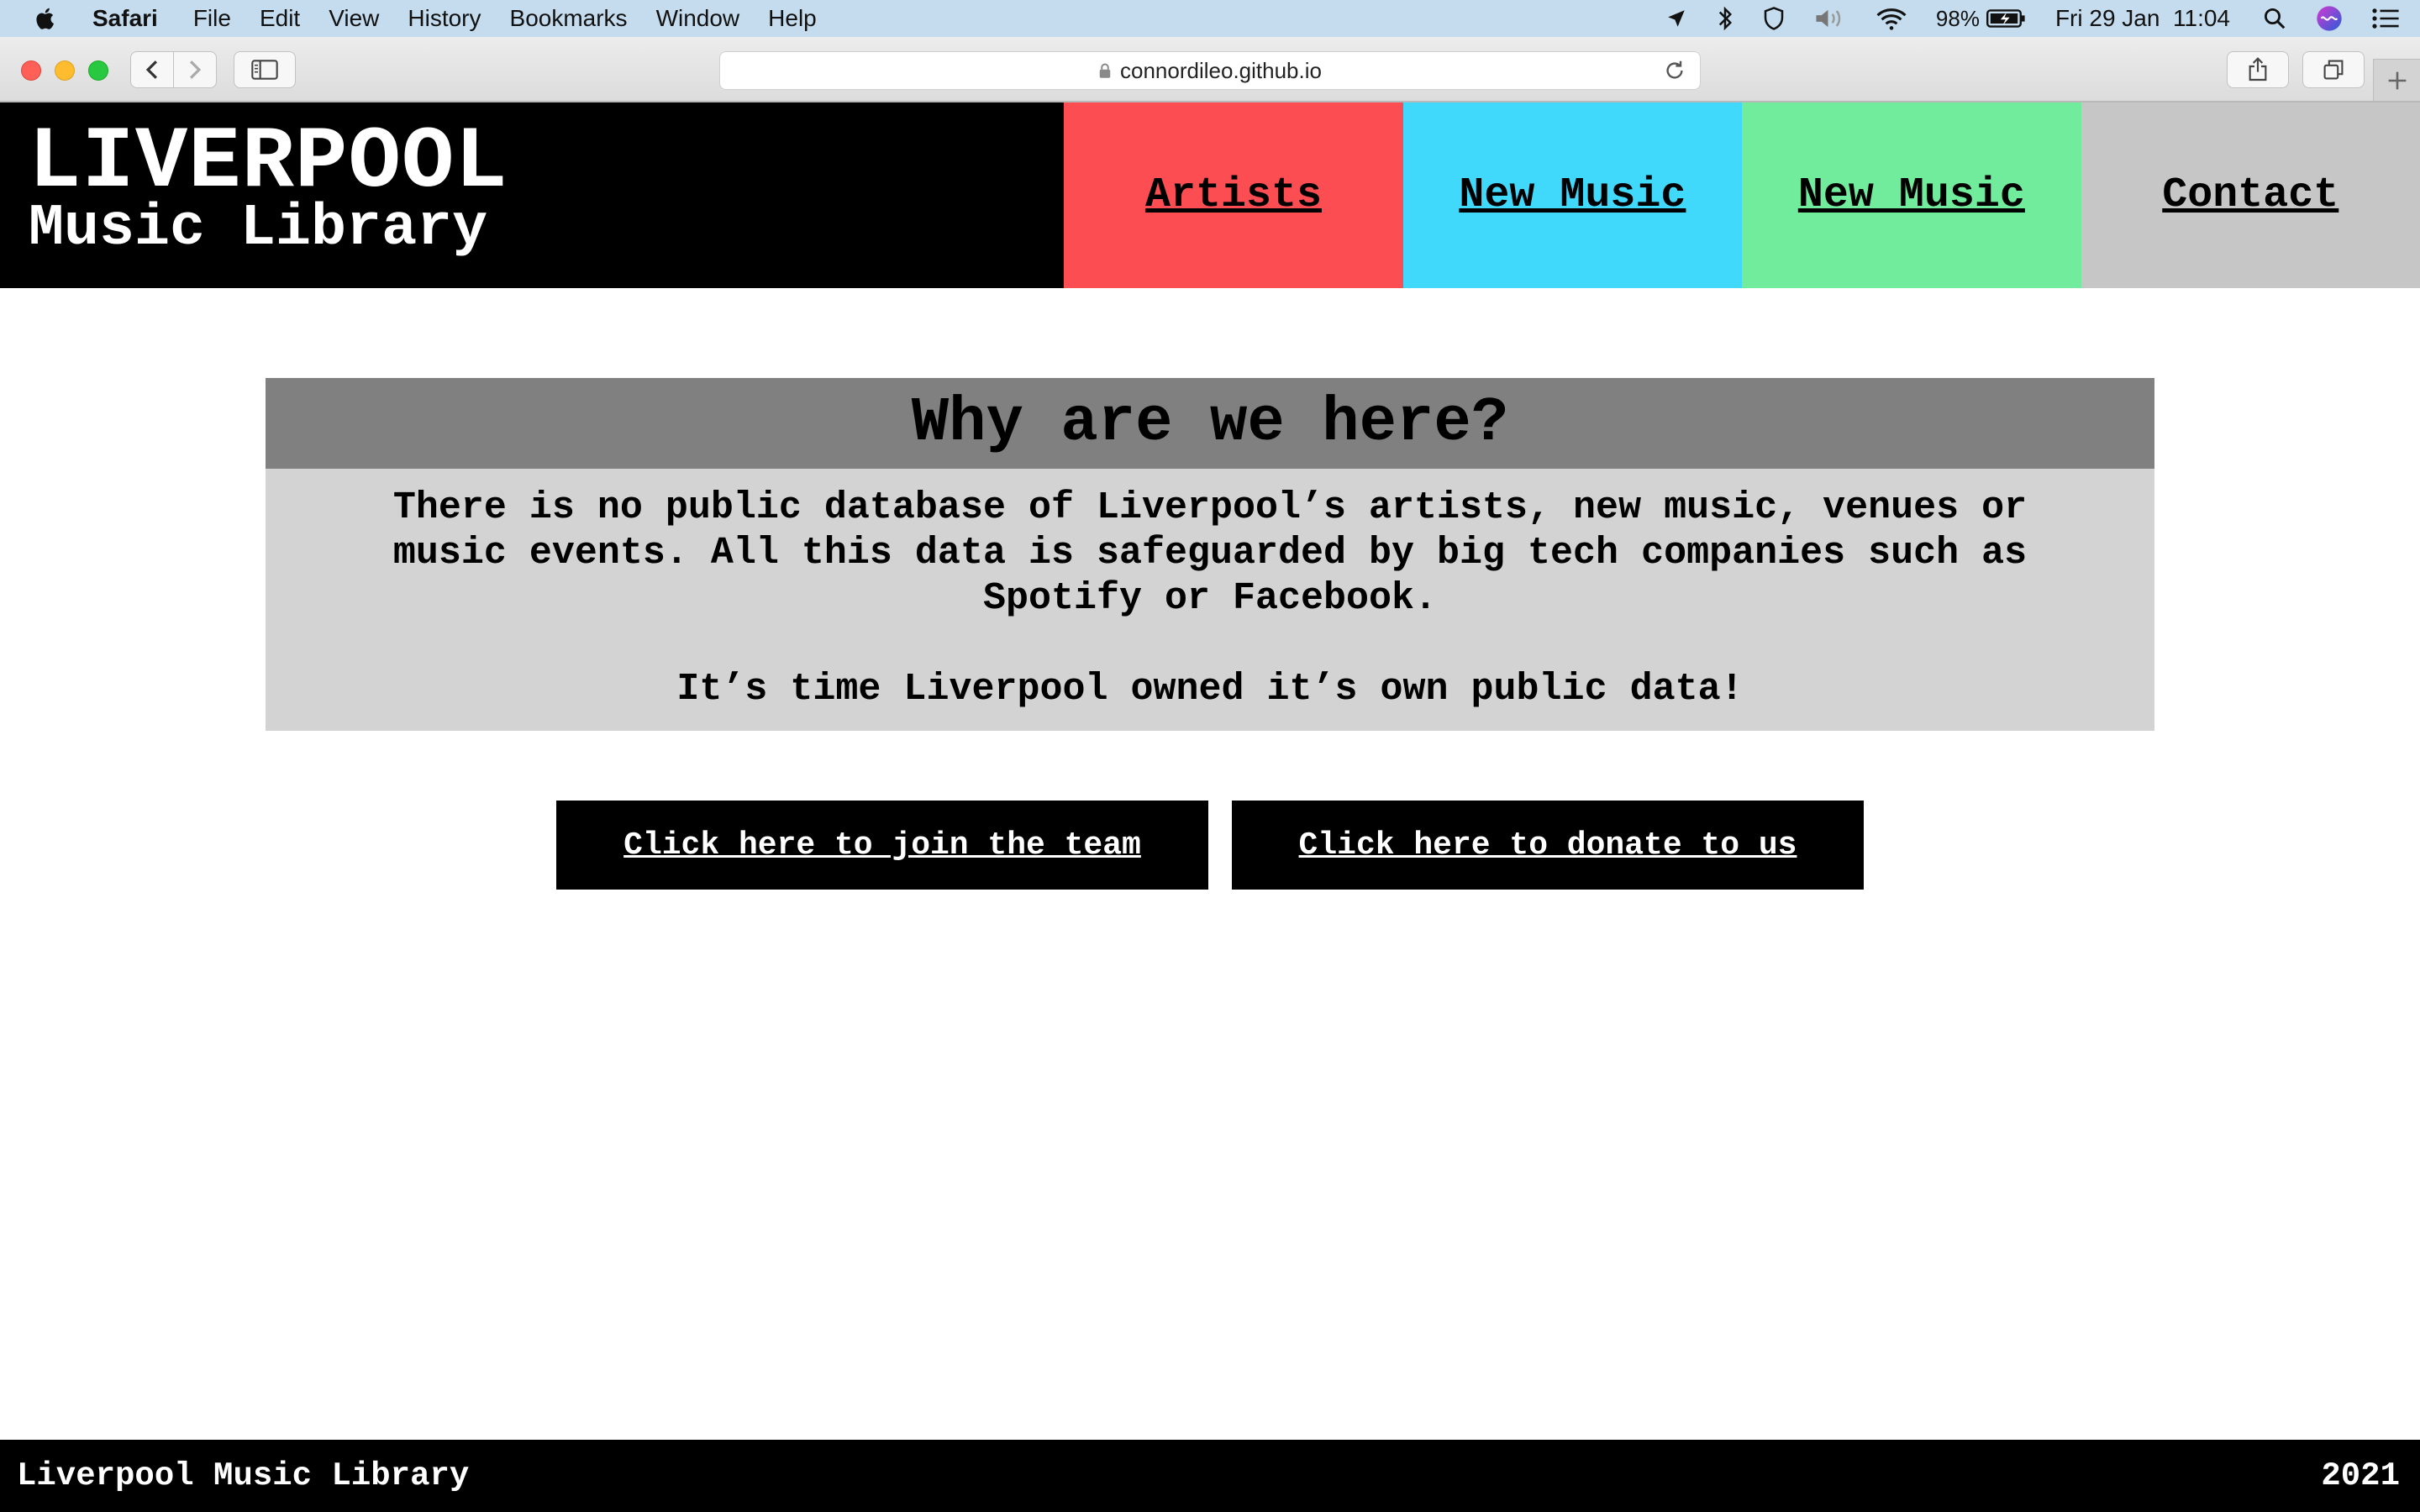  I want to click on reload-icon, so click(1675, 70).